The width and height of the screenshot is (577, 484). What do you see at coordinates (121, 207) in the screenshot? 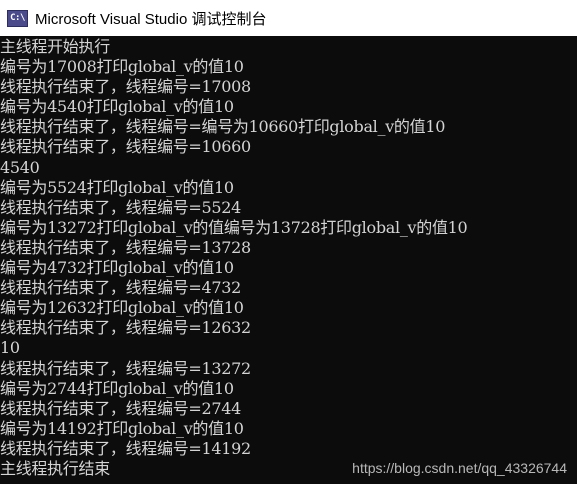
I see `console-line: 线程执行结束了，线程编号=5524` at bounding box center [121, 207].